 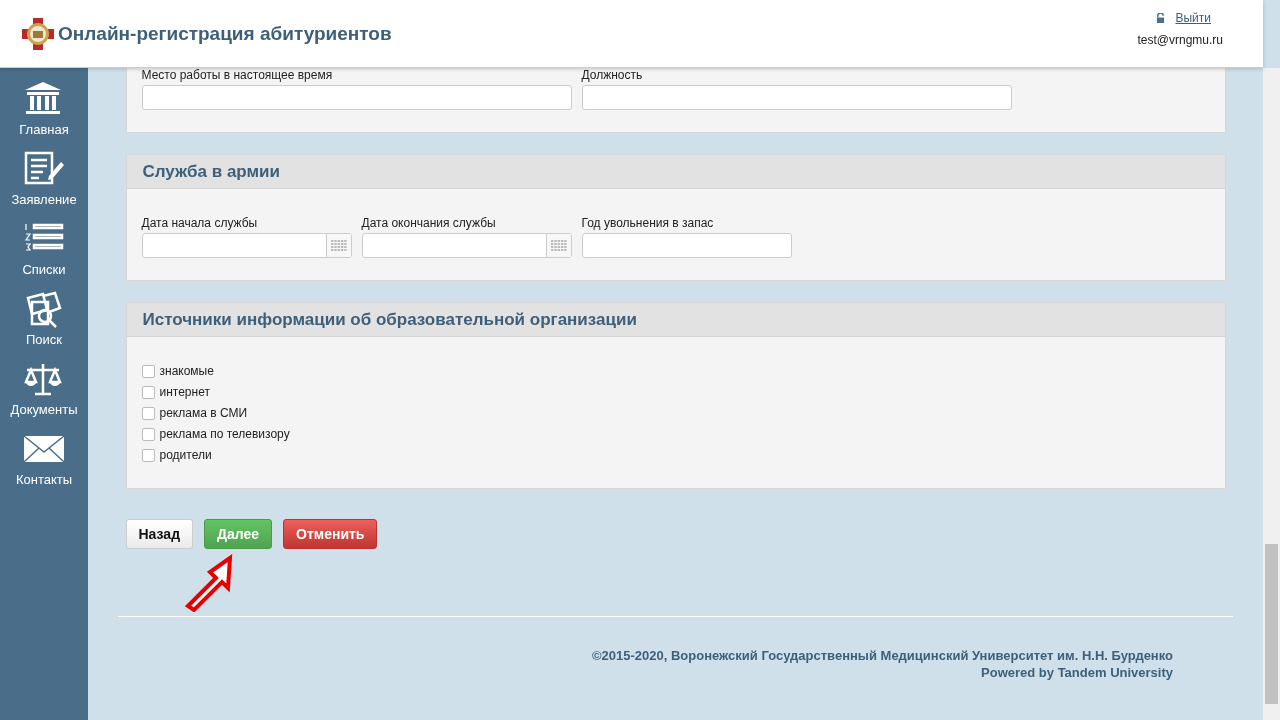 What do you see at coordinates (203, 413) in the screenshot?
I see `checkbox-label: реклама в СМИ` at bounding box center [203, 413].